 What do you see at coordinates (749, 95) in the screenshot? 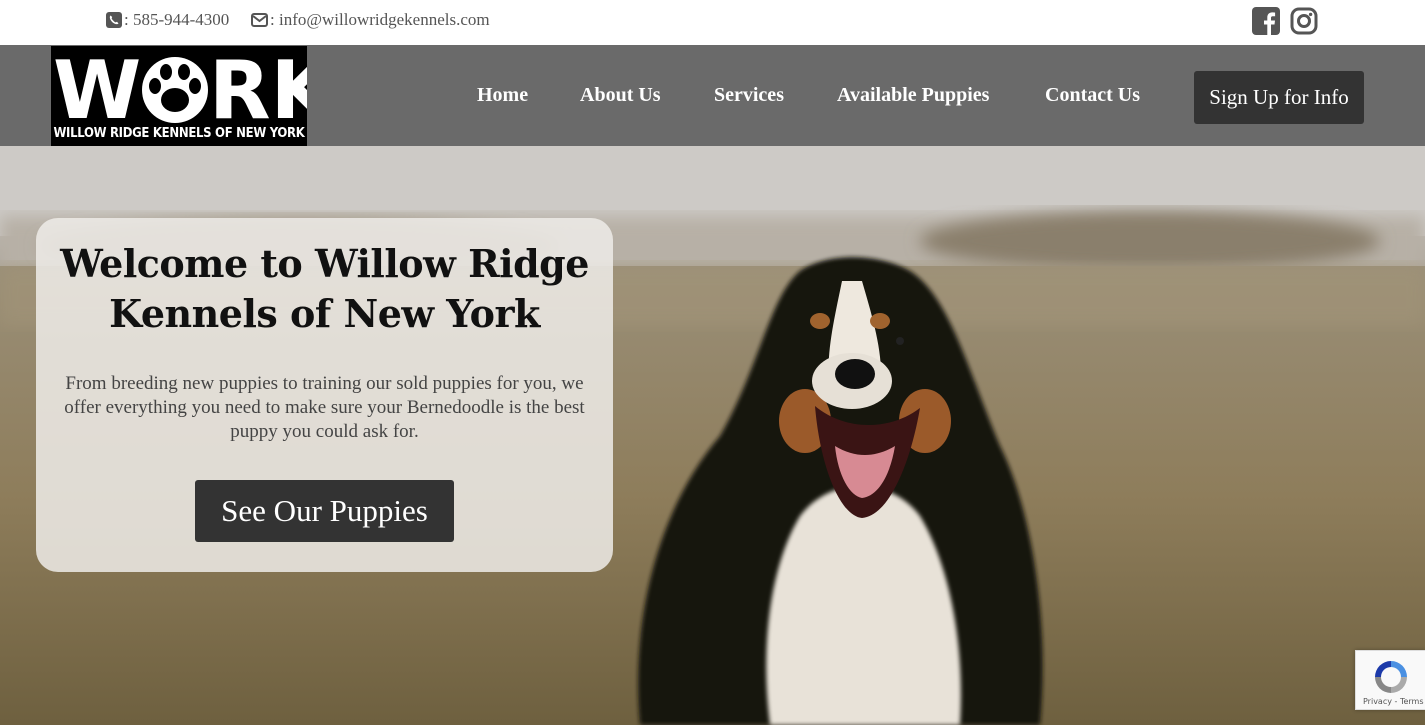
I see `nav-services: Services` at bounding box center [749, 95].